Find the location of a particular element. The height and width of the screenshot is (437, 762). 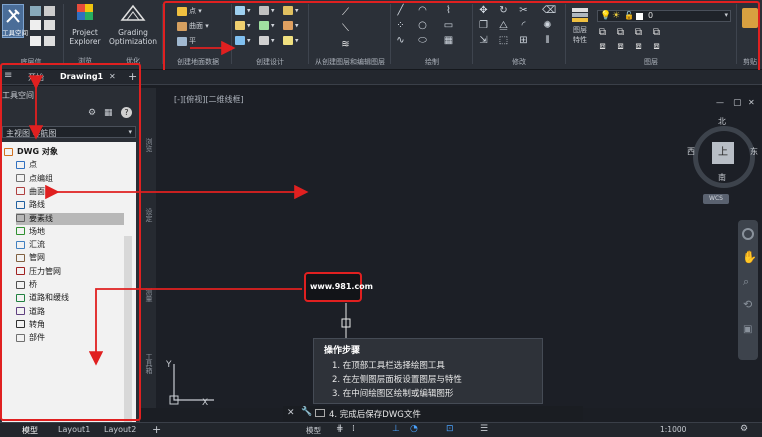

watermark-text: www.981.com is located at coordinates (342, 286).